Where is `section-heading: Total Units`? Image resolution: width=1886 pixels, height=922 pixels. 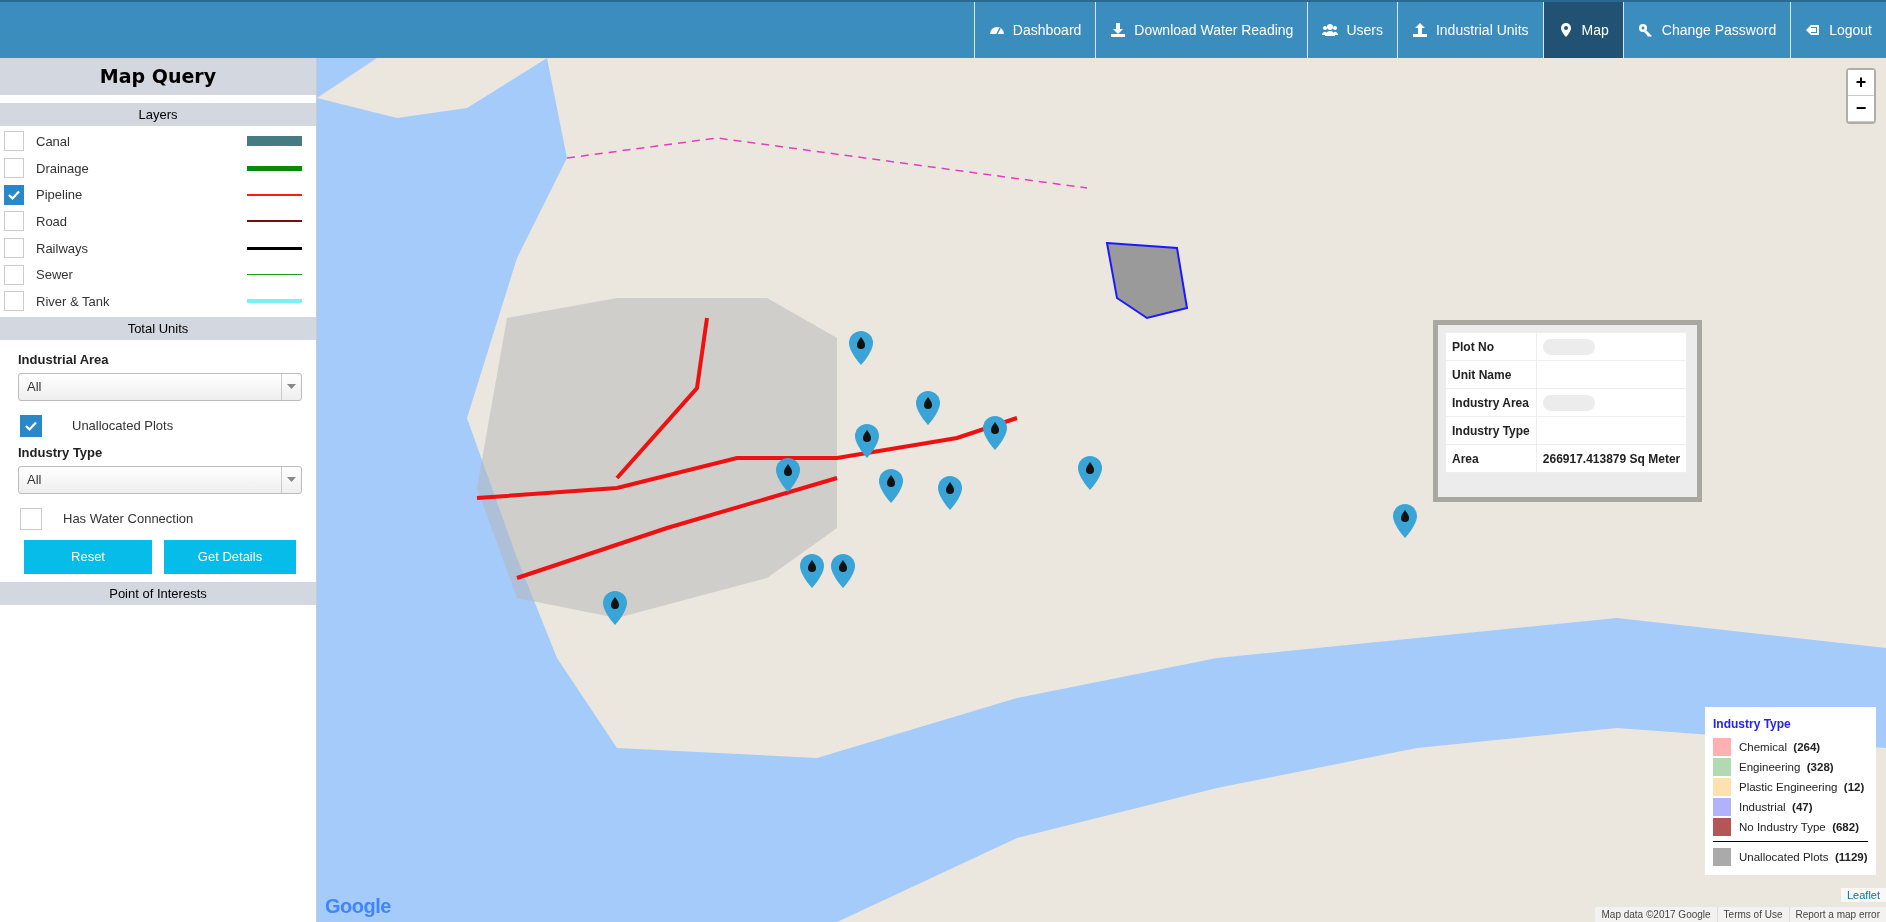
section-heading: Total Units is located at coordinates (158, 328).